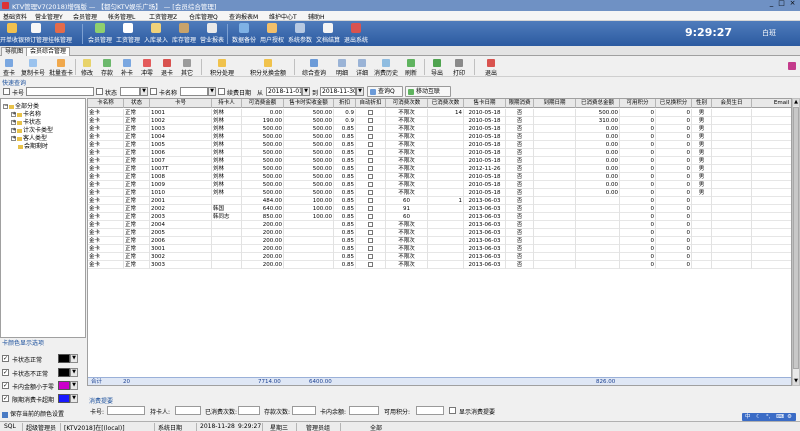  What do you see at coordinates (49, 16) in the screenshot?
I see `menu-business: 营业管理Y` at bounding box center [49, 16].